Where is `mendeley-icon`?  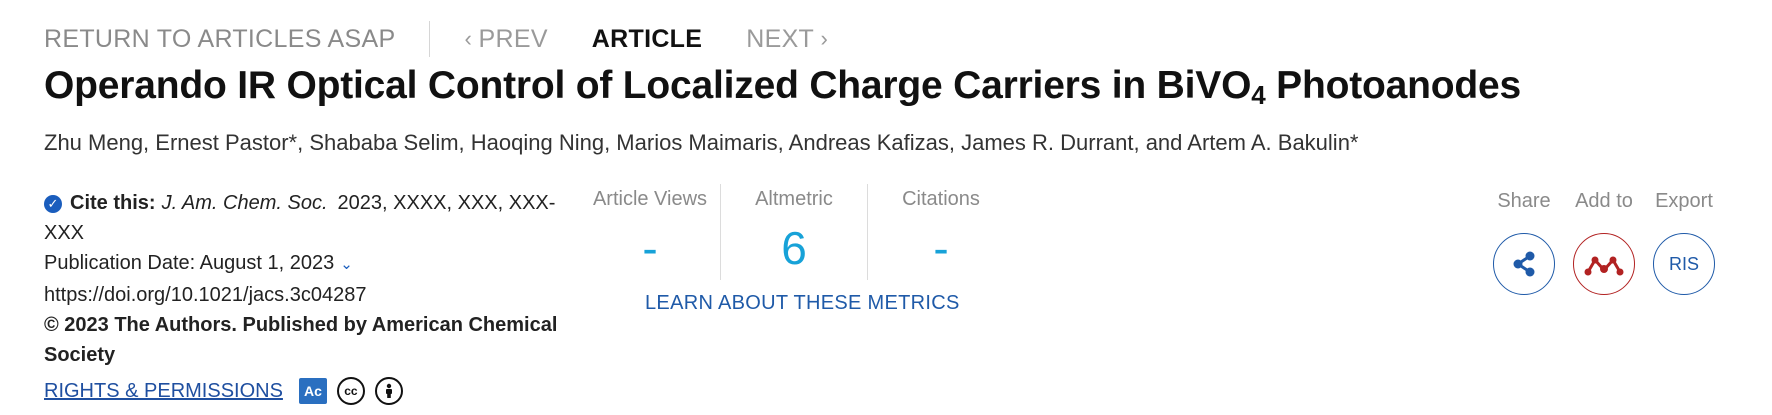
mendeley-icon is located at coordinates (1604, 266).